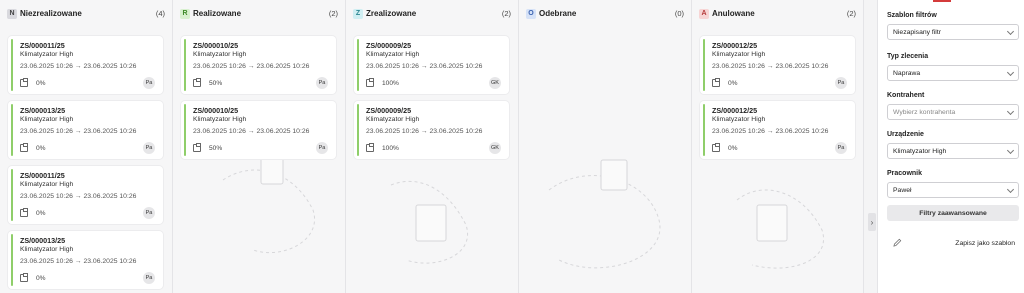 The image size is (1024, 293). Describe the element at coordinates (259, 13) in the screenshot. I see `column-header: R Realizowane (2)` at that location.